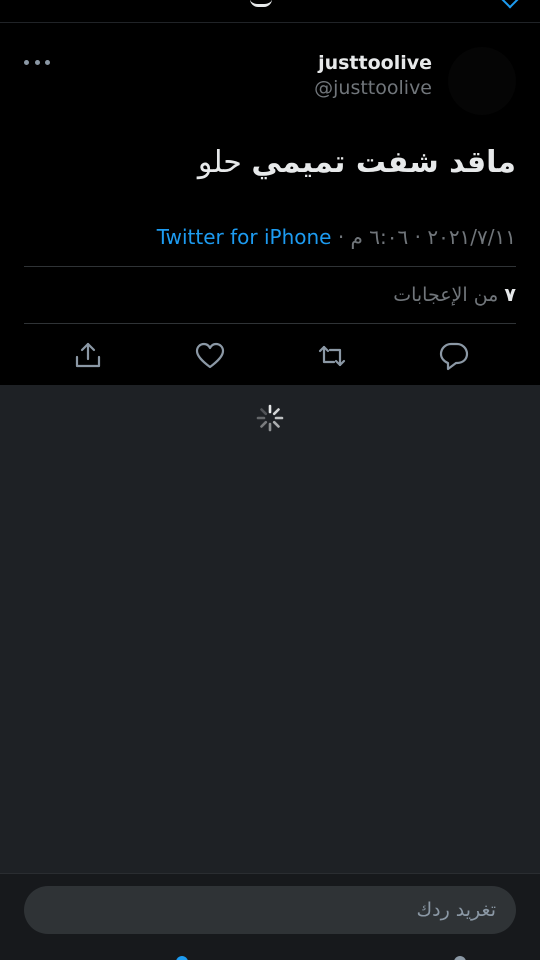 The image size is (540, 960). I want to click on retweet-icon, so click(332, 356).